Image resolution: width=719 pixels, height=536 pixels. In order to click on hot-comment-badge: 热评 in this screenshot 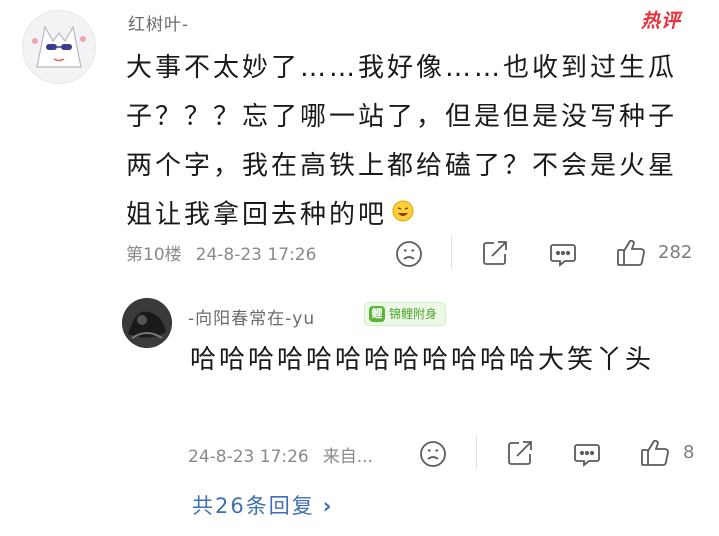, I will do `click(661, 21)`.